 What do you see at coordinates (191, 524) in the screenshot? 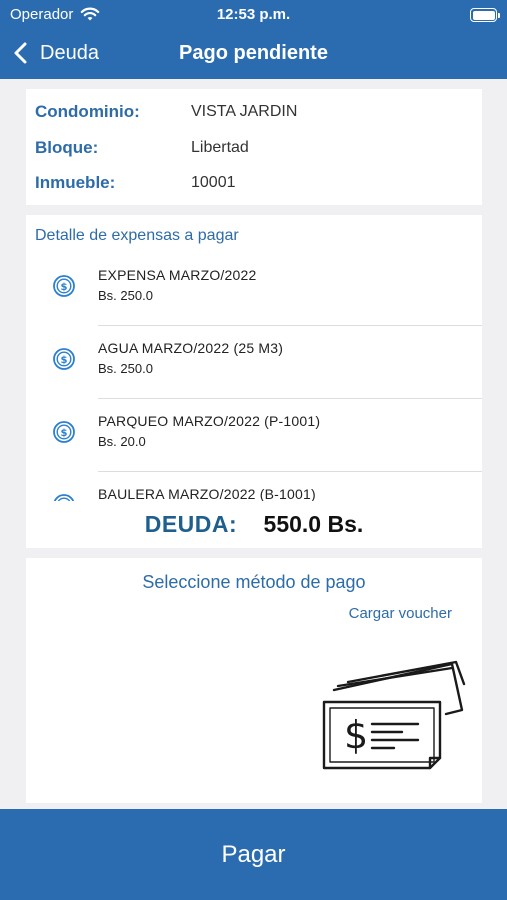
I see `total-label: DEUDA:` at bounding box center [191, 524].